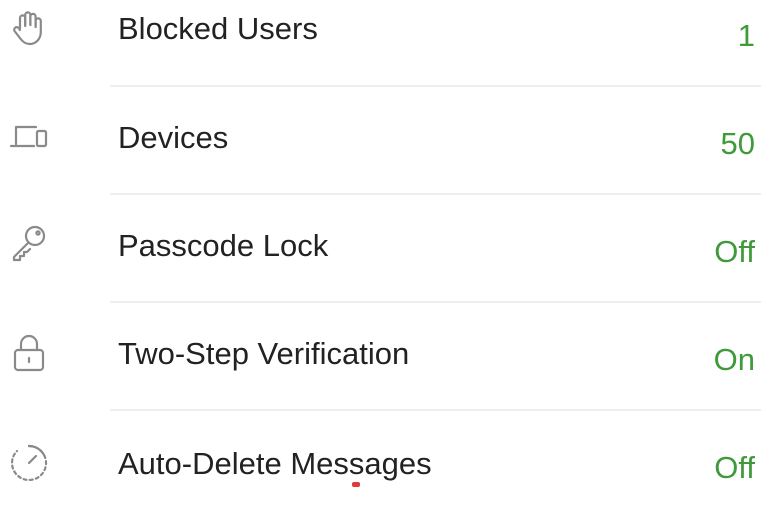 The height and width of the screenshot is (520, 761). Describe the element at coordinates (737, 143) in the screenshot. I see `settings-item-value: 50` at that location.